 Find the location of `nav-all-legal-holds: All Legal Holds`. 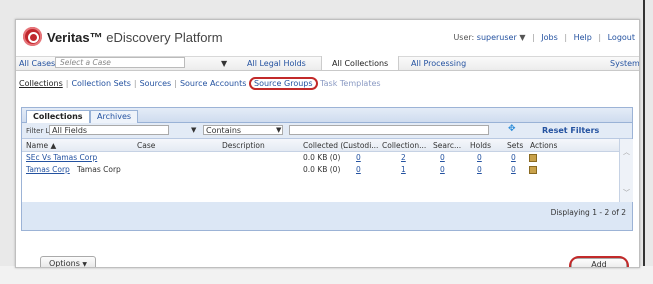

nav-all-legal-holds: All Legal Holds is located at coordinates (276, 63).